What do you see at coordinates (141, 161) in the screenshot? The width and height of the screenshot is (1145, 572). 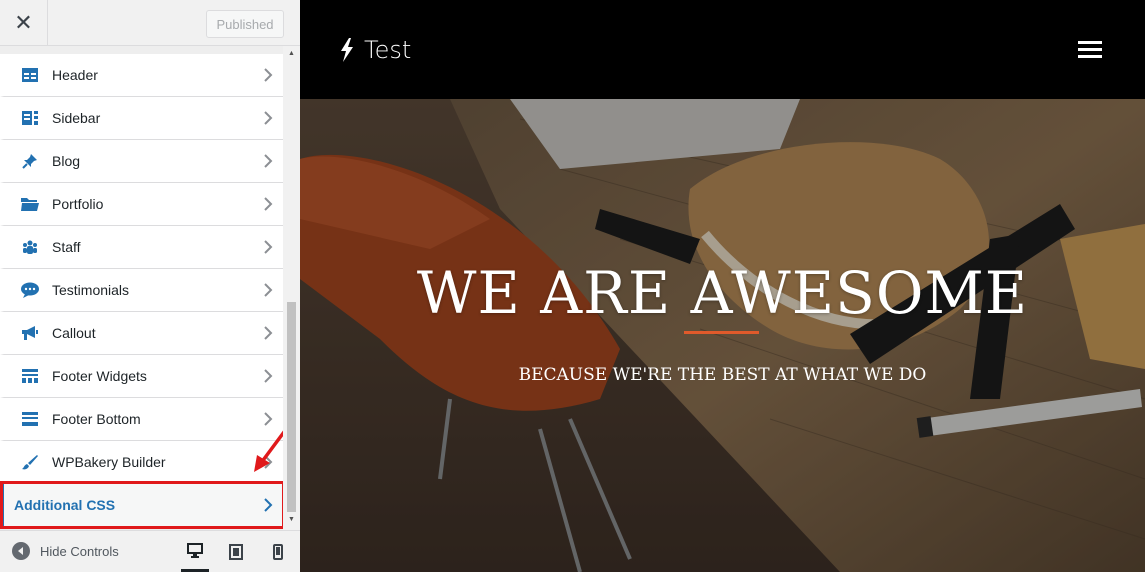 I see `section-blog: Blog` at bounding box center [141, 161].